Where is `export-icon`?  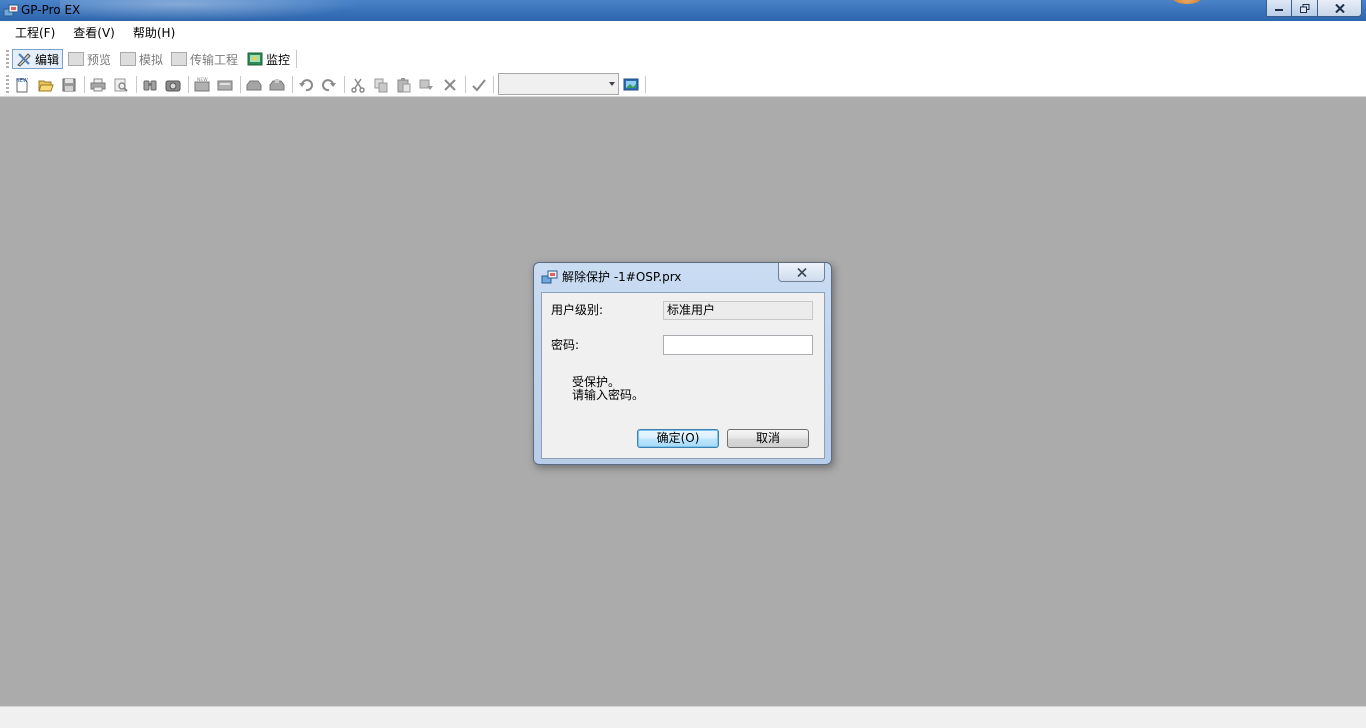
export-icon is located at coordinates (277, 84).